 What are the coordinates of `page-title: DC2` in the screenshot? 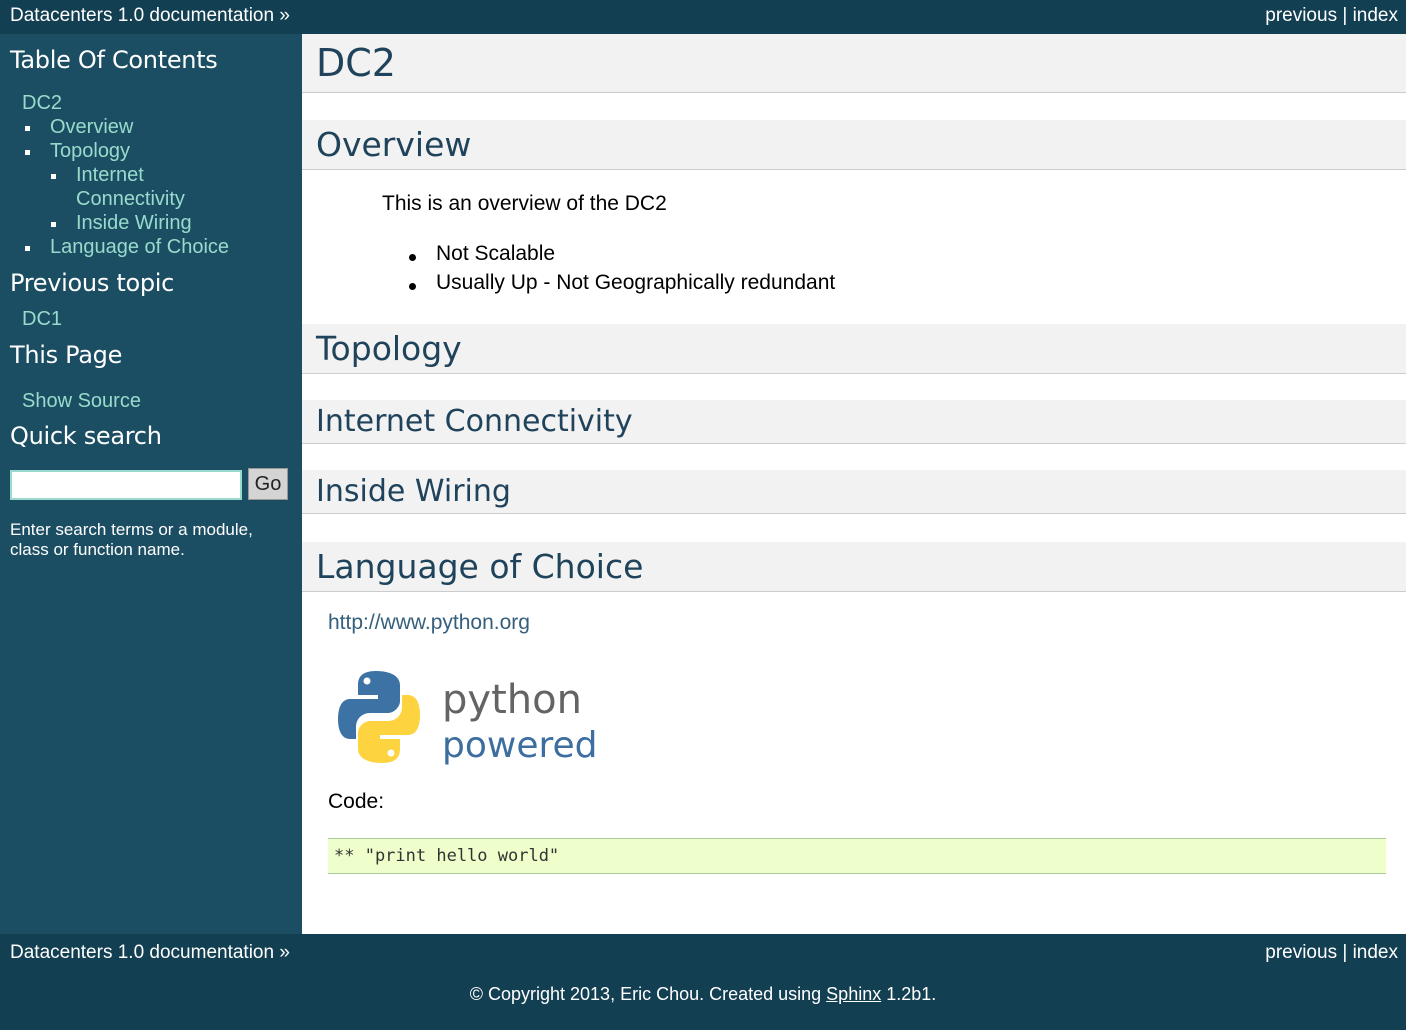 It's located at (854, 63).